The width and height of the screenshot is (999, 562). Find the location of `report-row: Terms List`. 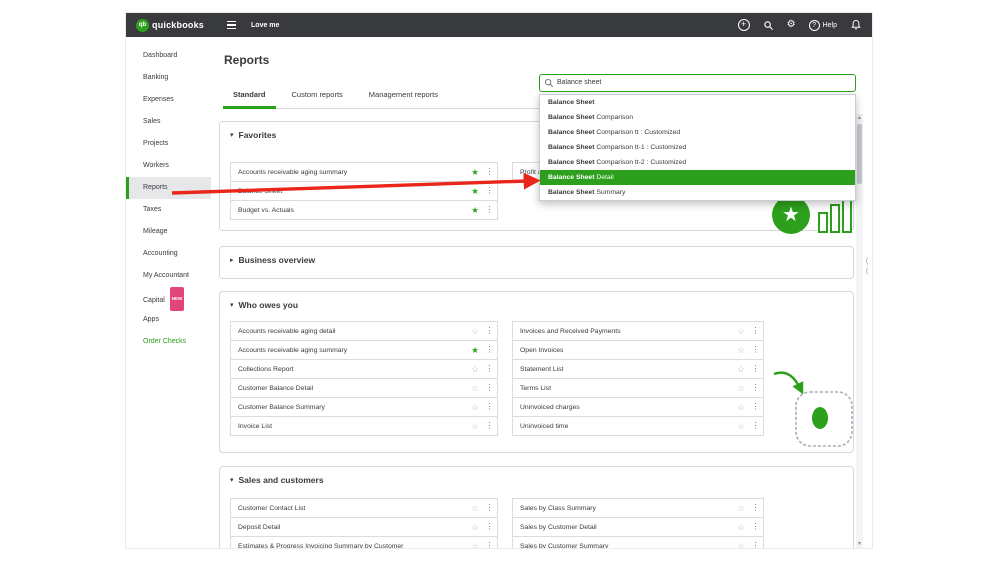

report-row: Terms List is located at coordinates (638, 388).